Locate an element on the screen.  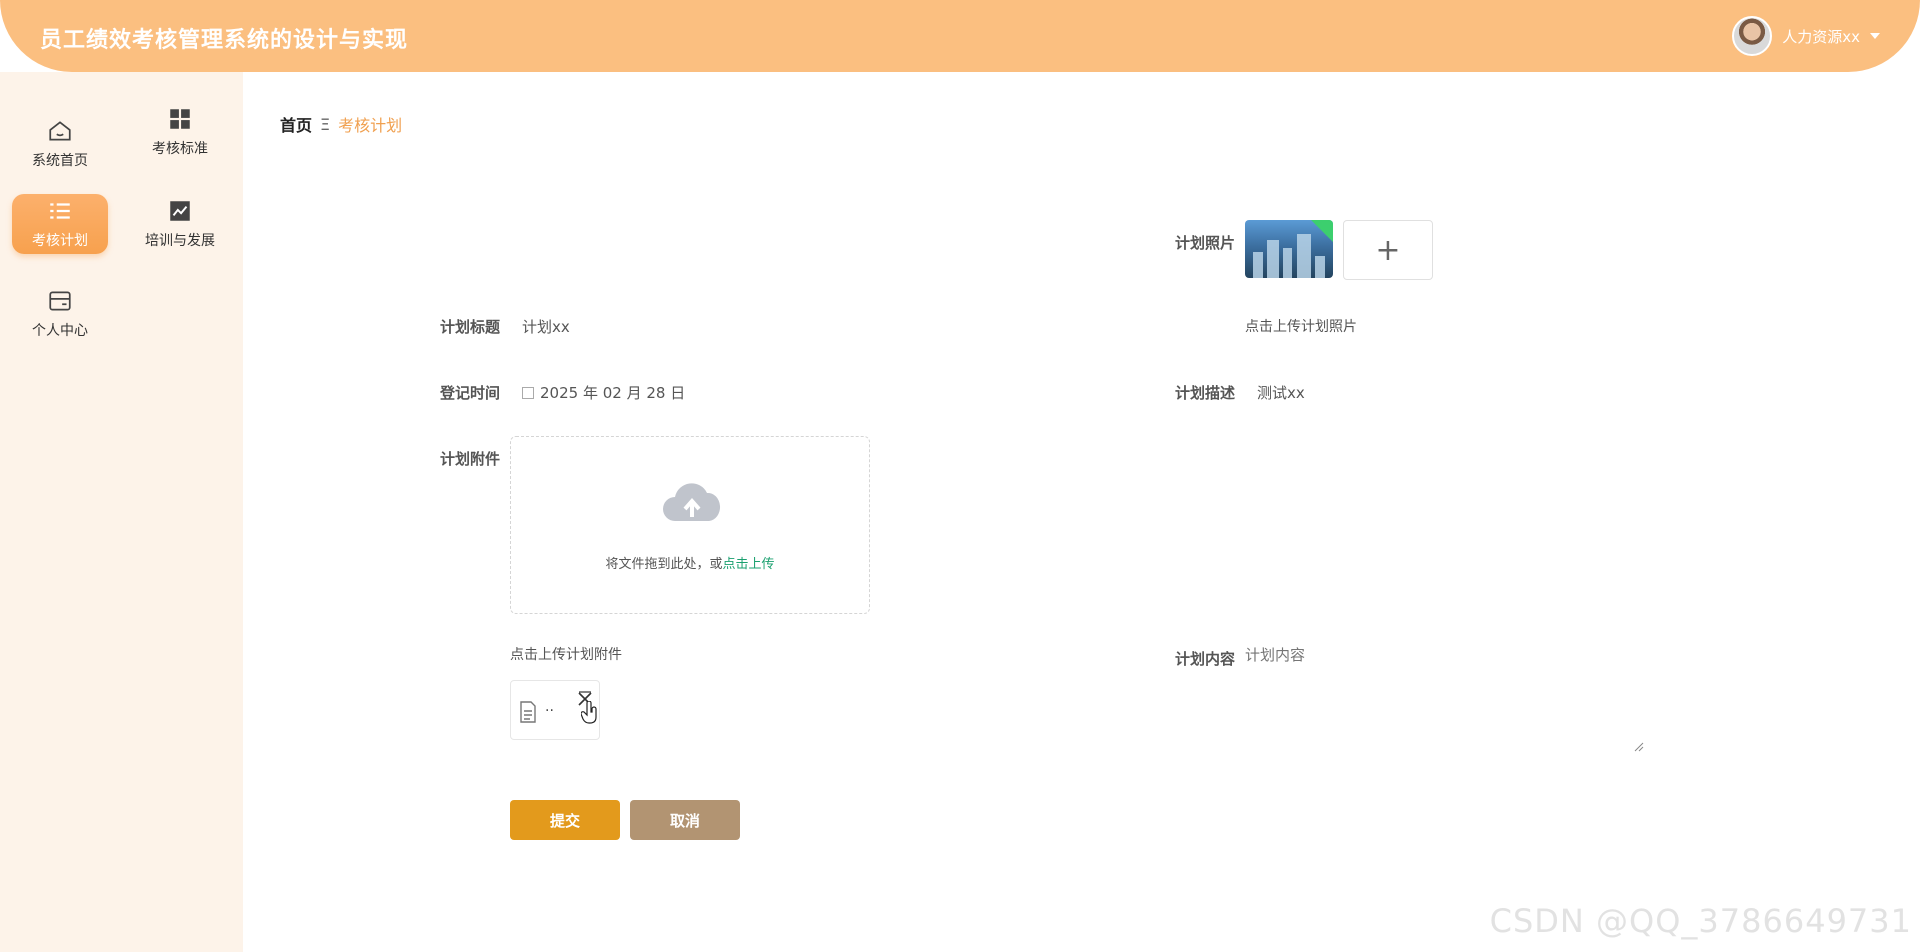
cancel-button: 取消 is located at coordinates (685, 820).